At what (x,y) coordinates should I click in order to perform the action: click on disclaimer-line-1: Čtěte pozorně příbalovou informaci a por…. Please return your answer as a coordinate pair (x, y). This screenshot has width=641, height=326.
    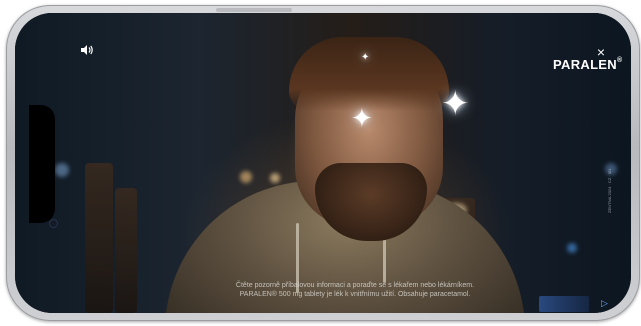
    Looking at the image, I should click on (355, 285).